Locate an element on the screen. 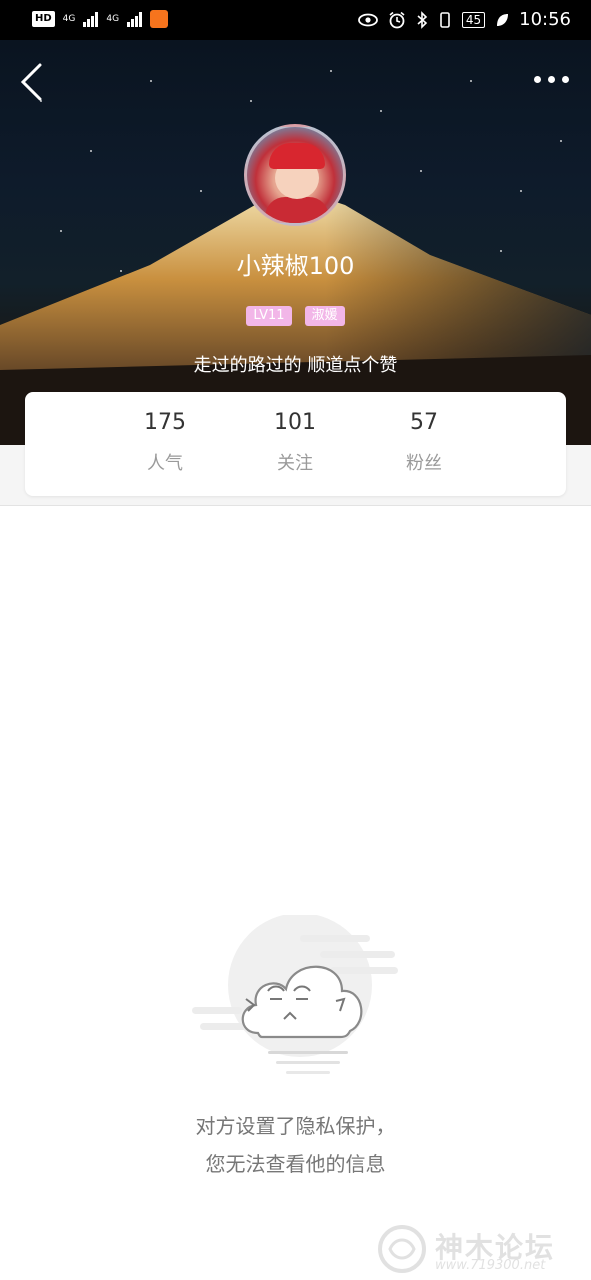 The height and width of the screenshot is (1280, 591). back-arrow-icon is located at coordinates (32, 82).